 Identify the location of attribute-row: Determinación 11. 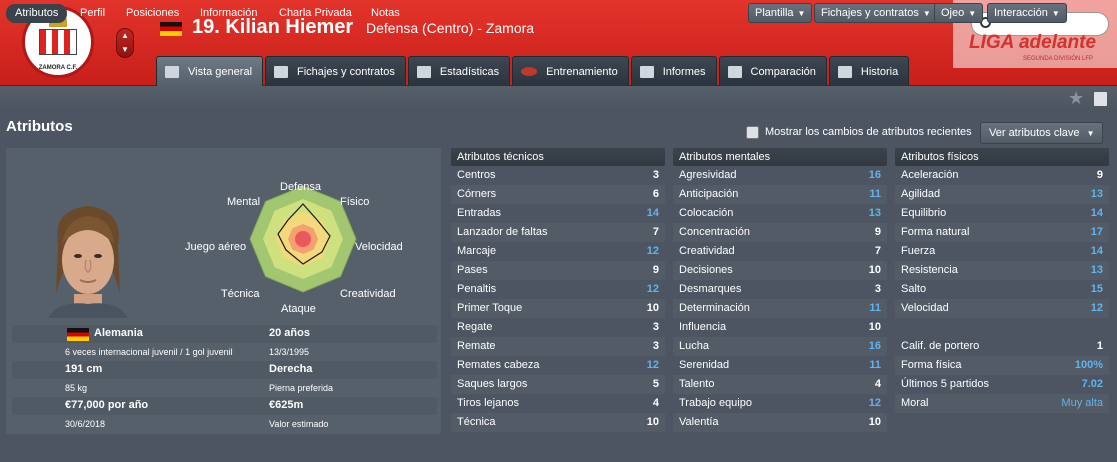
(780, 308).